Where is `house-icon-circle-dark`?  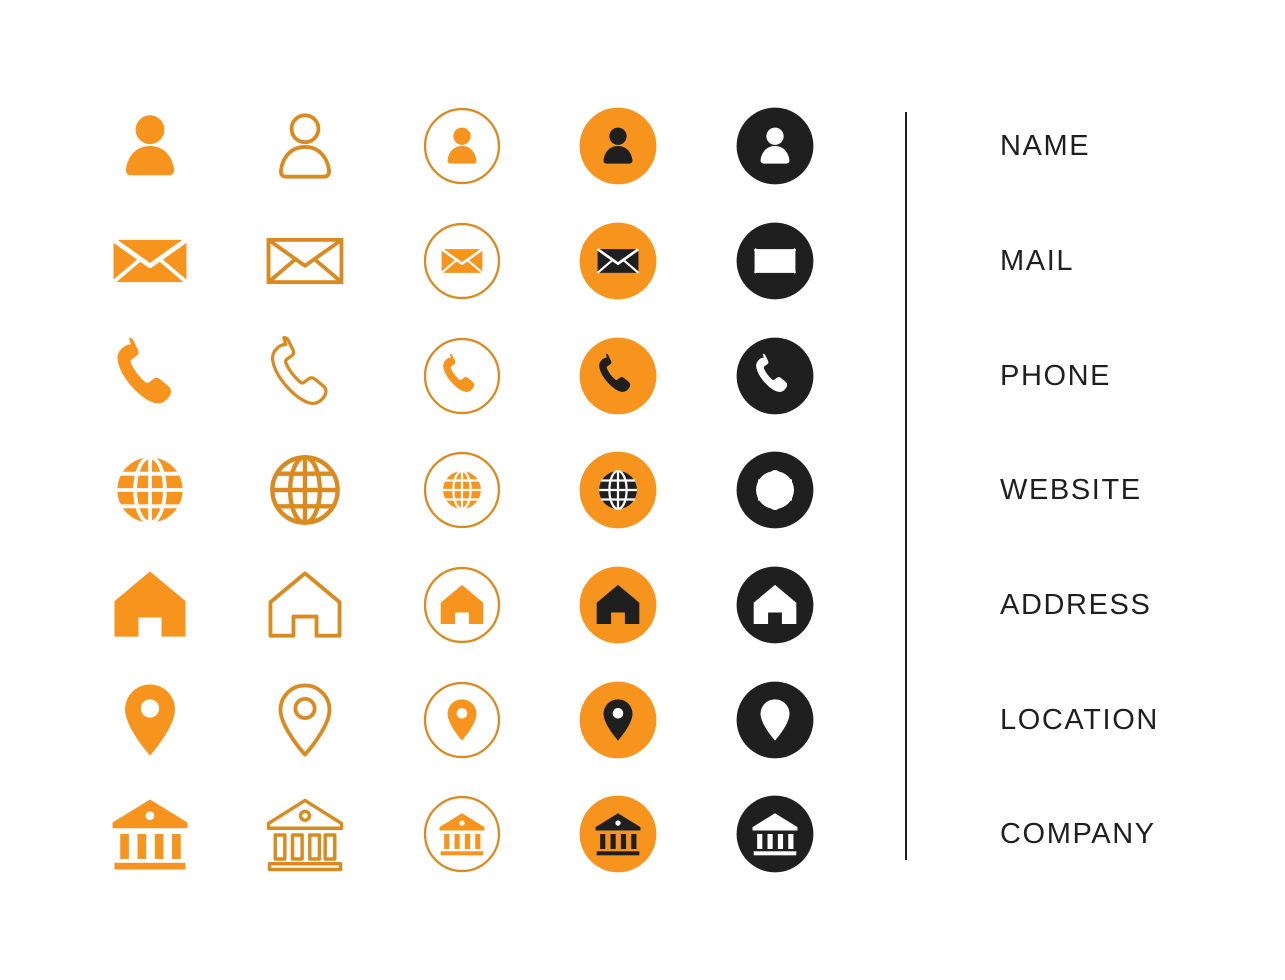 house-icon-circle-dark is located at coordinates (775, 605).